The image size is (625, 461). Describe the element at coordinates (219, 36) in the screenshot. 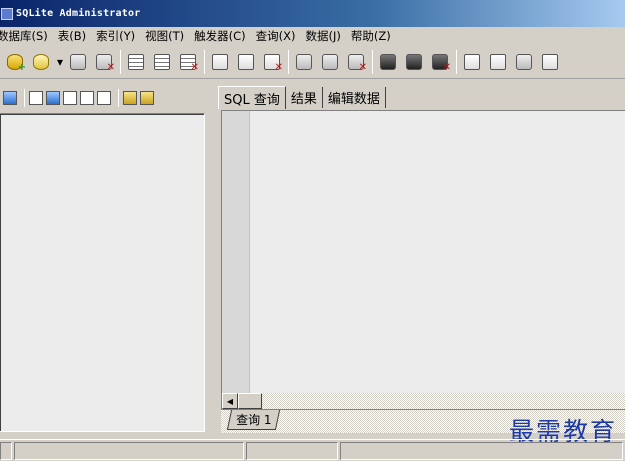

I see `menu-trigger: 触发器(C)` at that location.